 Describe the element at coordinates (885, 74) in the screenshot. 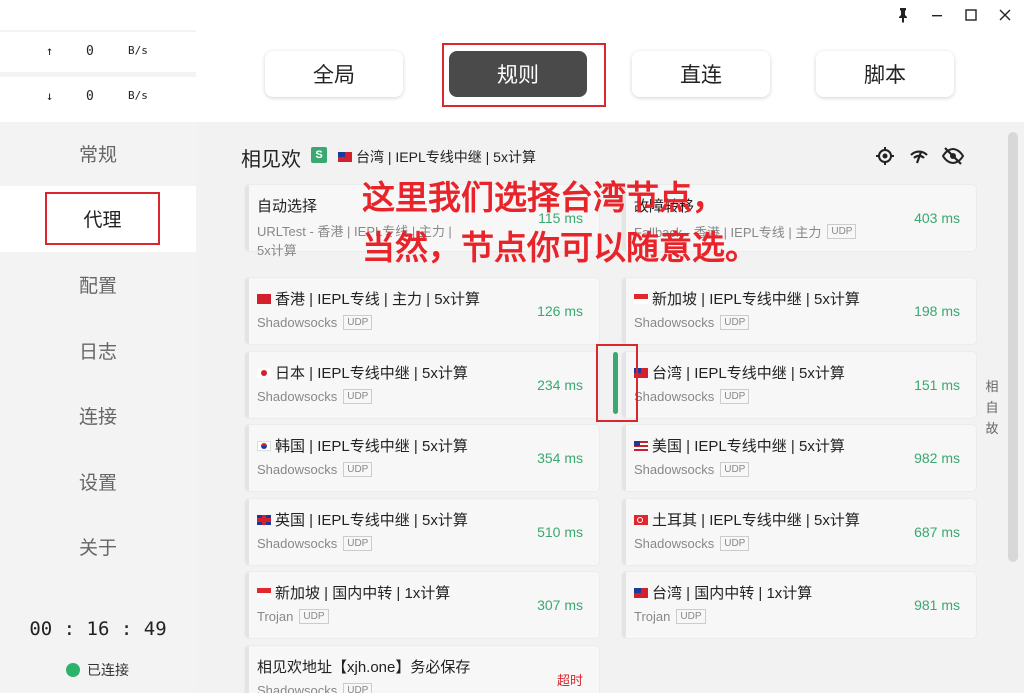

I see `mode-script-button: 脚本` at that location.